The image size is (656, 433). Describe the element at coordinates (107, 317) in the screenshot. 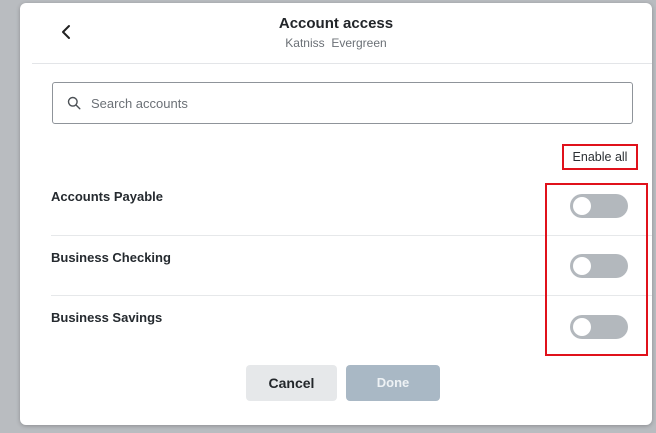

I see `account-label: Business Savings` at that location.